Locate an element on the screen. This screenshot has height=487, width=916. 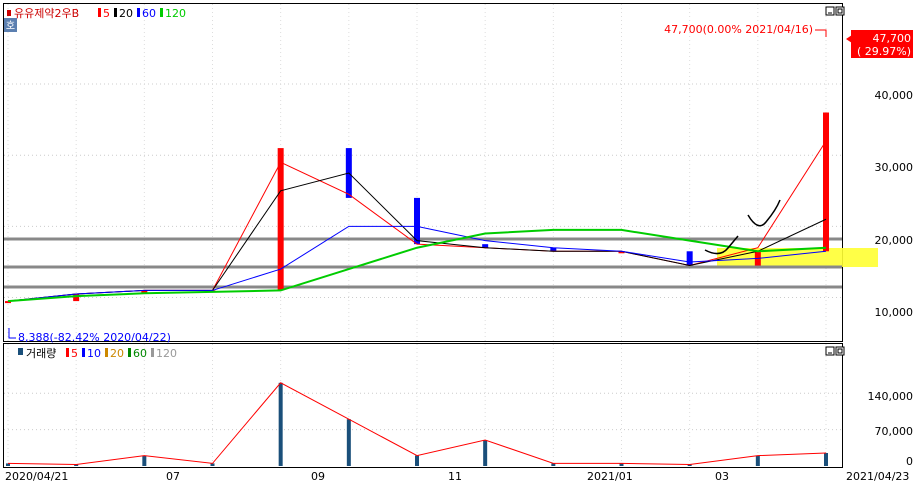
vol-legend-label-20: 20 is located at coordinates (117, 353).